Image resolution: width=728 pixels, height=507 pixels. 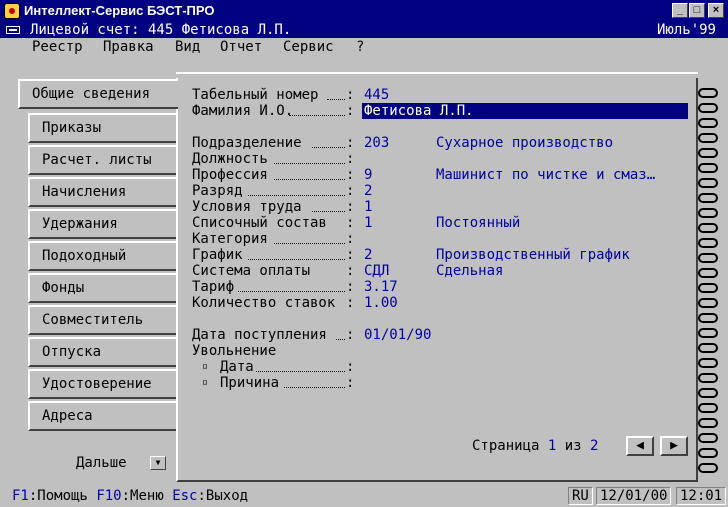 What do you see at coordinates (525, 143) in the screenshot?
I see `department-name: Сухарное производство` at bounding box center [525, 143].